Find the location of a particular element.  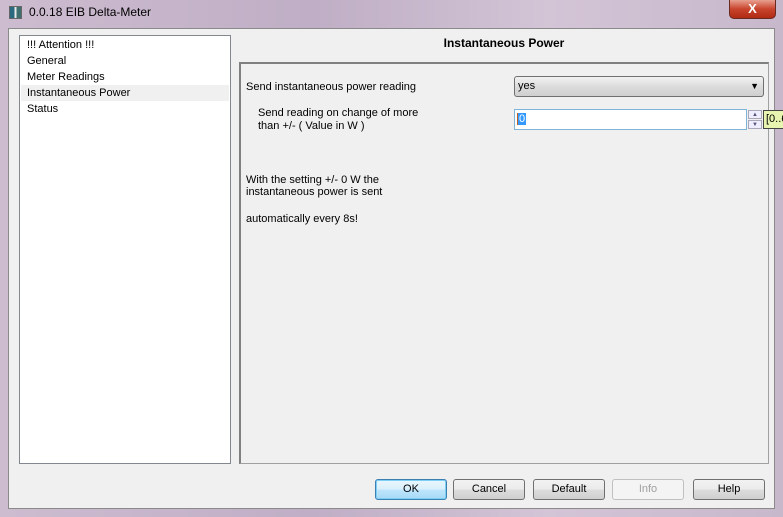

app-icon is located at coordinates (15, 12).